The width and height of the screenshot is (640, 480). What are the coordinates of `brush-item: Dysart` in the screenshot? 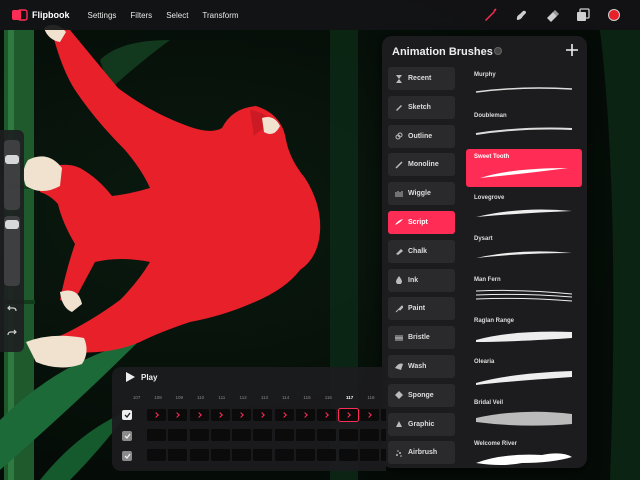 It's located at (524, 250).